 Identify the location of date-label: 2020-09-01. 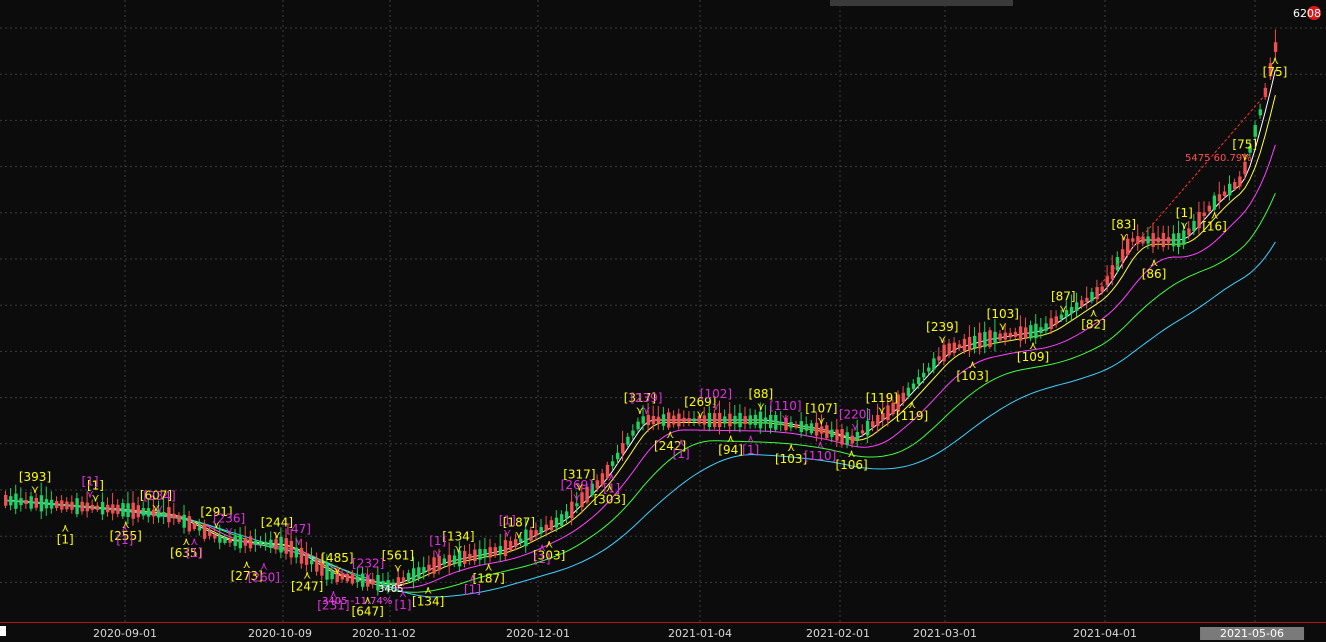
(125, 633).